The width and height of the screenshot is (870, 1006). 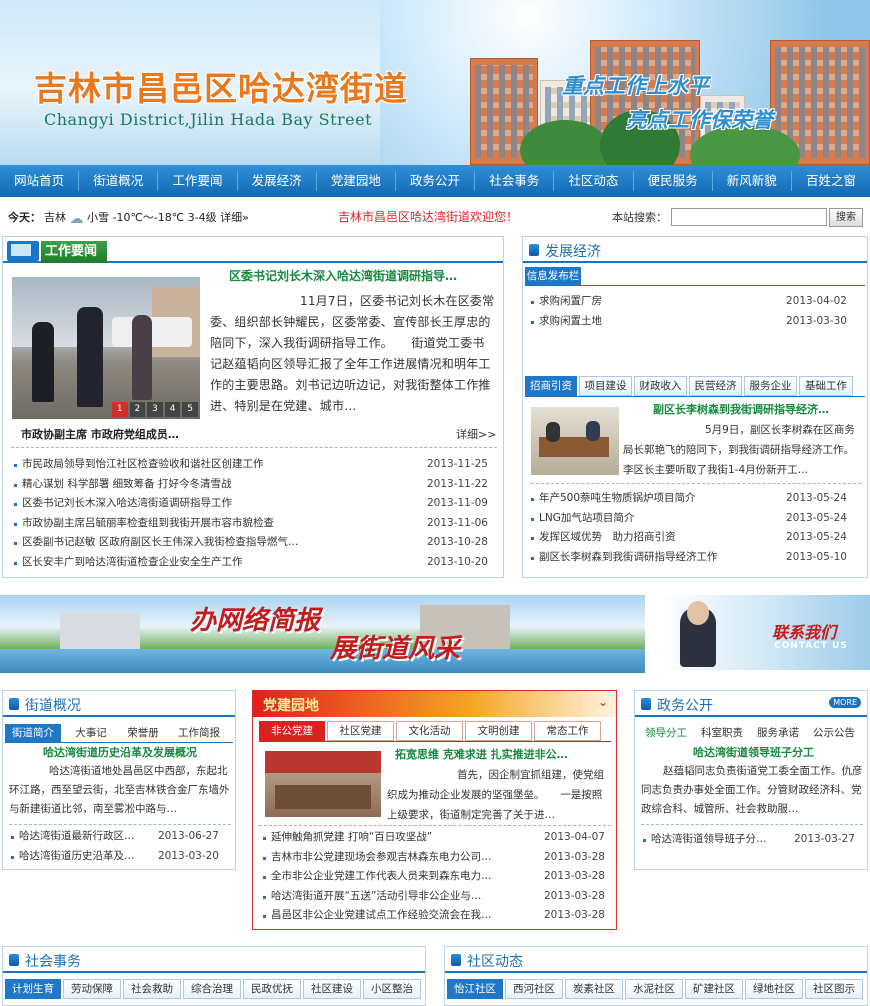 I want to click on nav-party: 党建园地, so click(x=356, y=181).